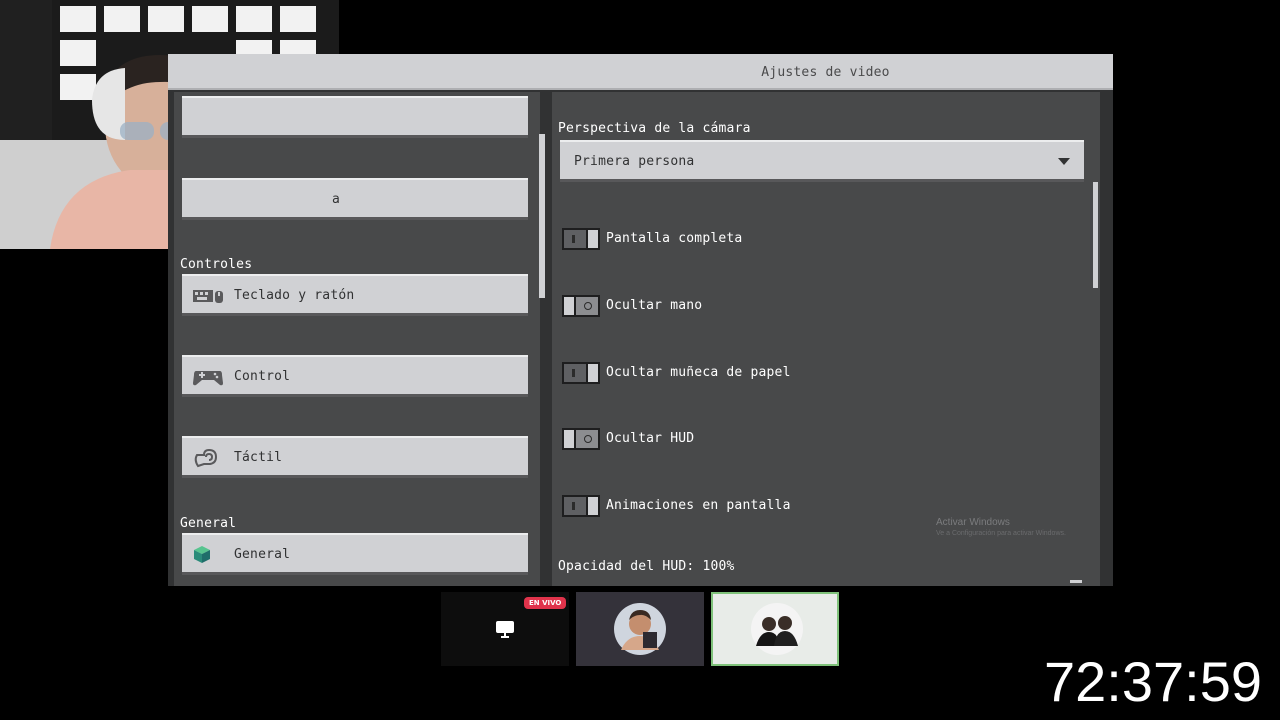  I want to click on hide-hud-label: Ocultar HUD, so click(650, 438).